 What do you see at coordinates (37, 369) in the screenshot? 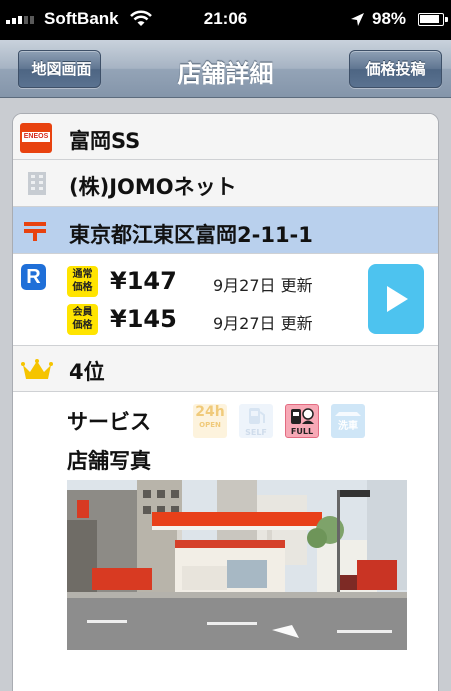
I see `crown-icon` at bounding box center [37, 369].